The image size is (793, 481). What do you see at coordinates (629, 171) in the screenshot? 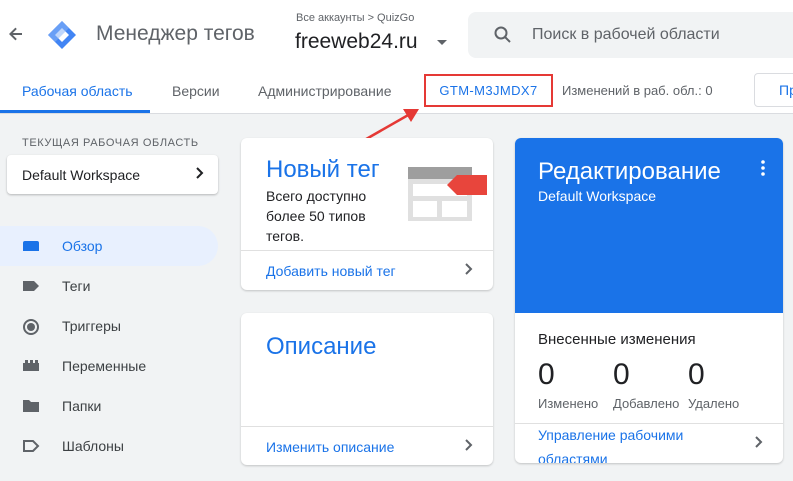
I see `edit-title: Редактирование` at bounding box center [629, 171].